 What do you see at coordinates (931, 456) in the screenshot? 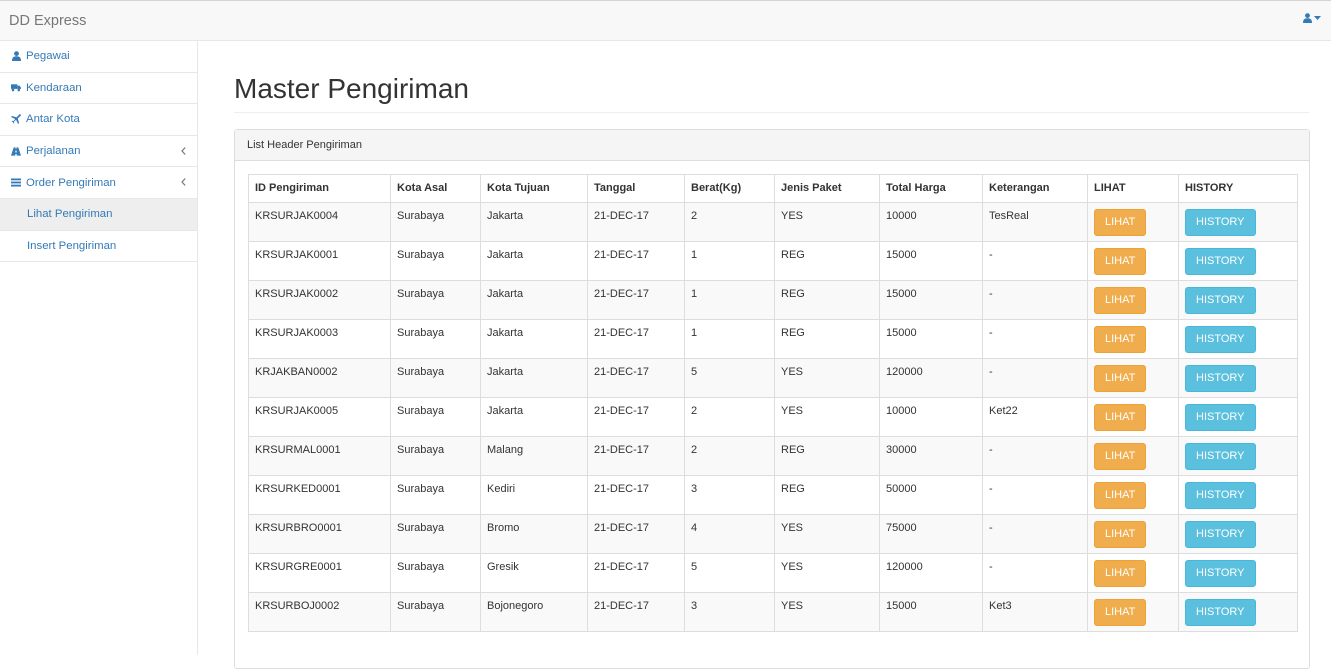
I see `table-cell-total-harga: 30000` at bounding box center [931, 456].